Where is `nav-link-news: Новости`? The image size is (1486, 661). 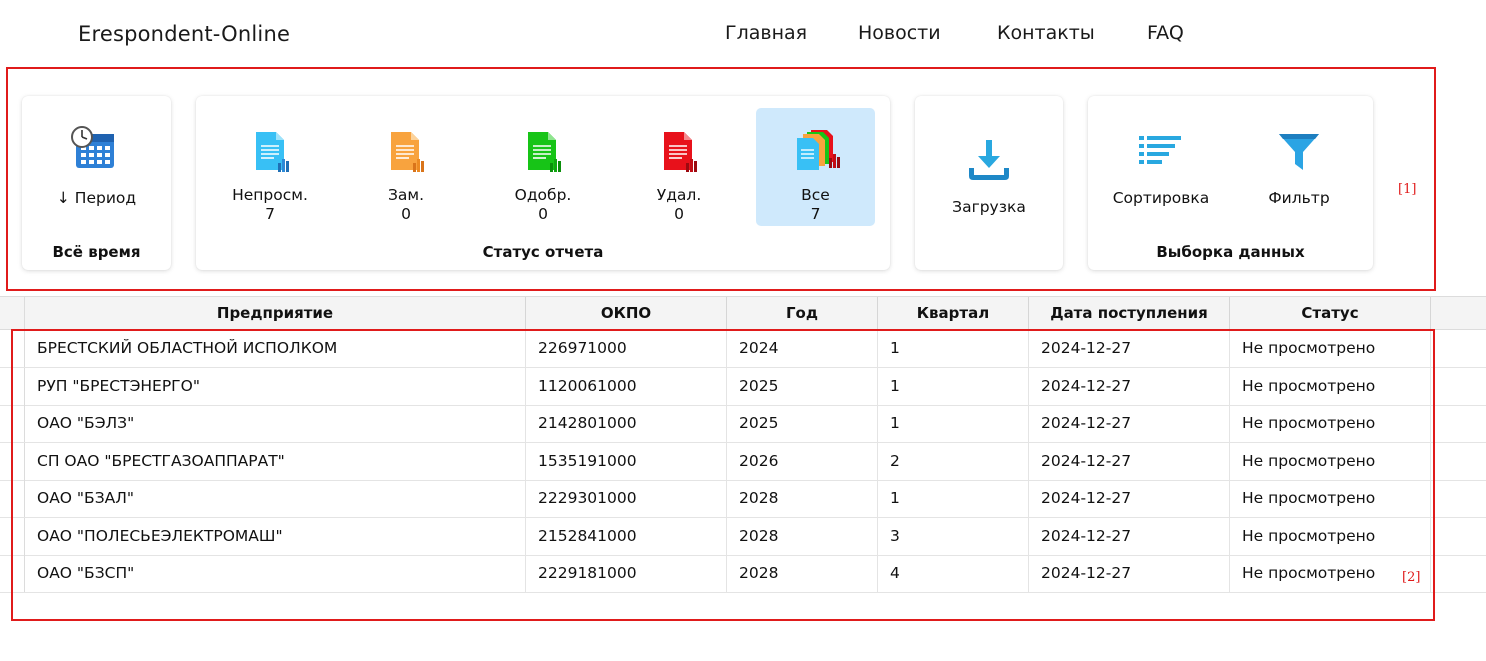
nav-link-news: Новости is located at coordinates (899, 33).